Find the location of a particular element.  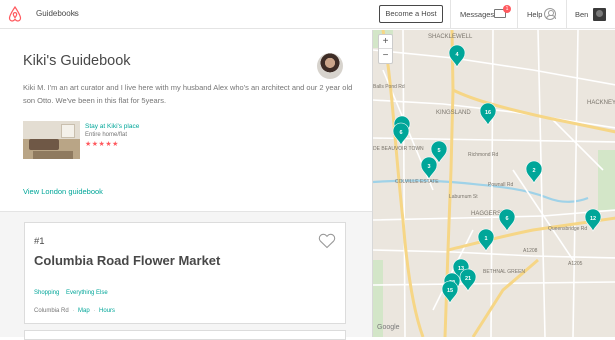

map-marker-icon: 2 is located at coordinates (534, 172).